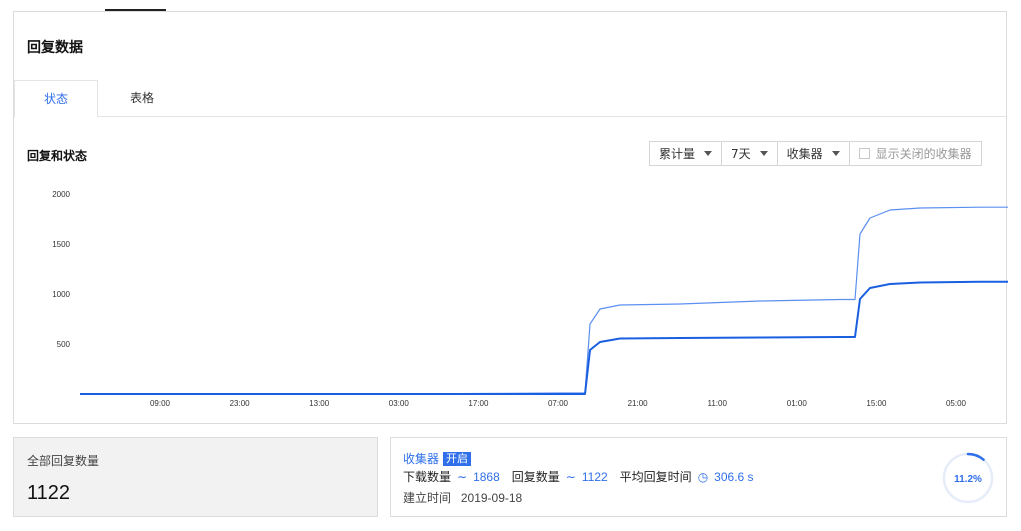 This screenshot has width=1021, height=531. I want to click on mode-select: 累计量, so click(686, 153).